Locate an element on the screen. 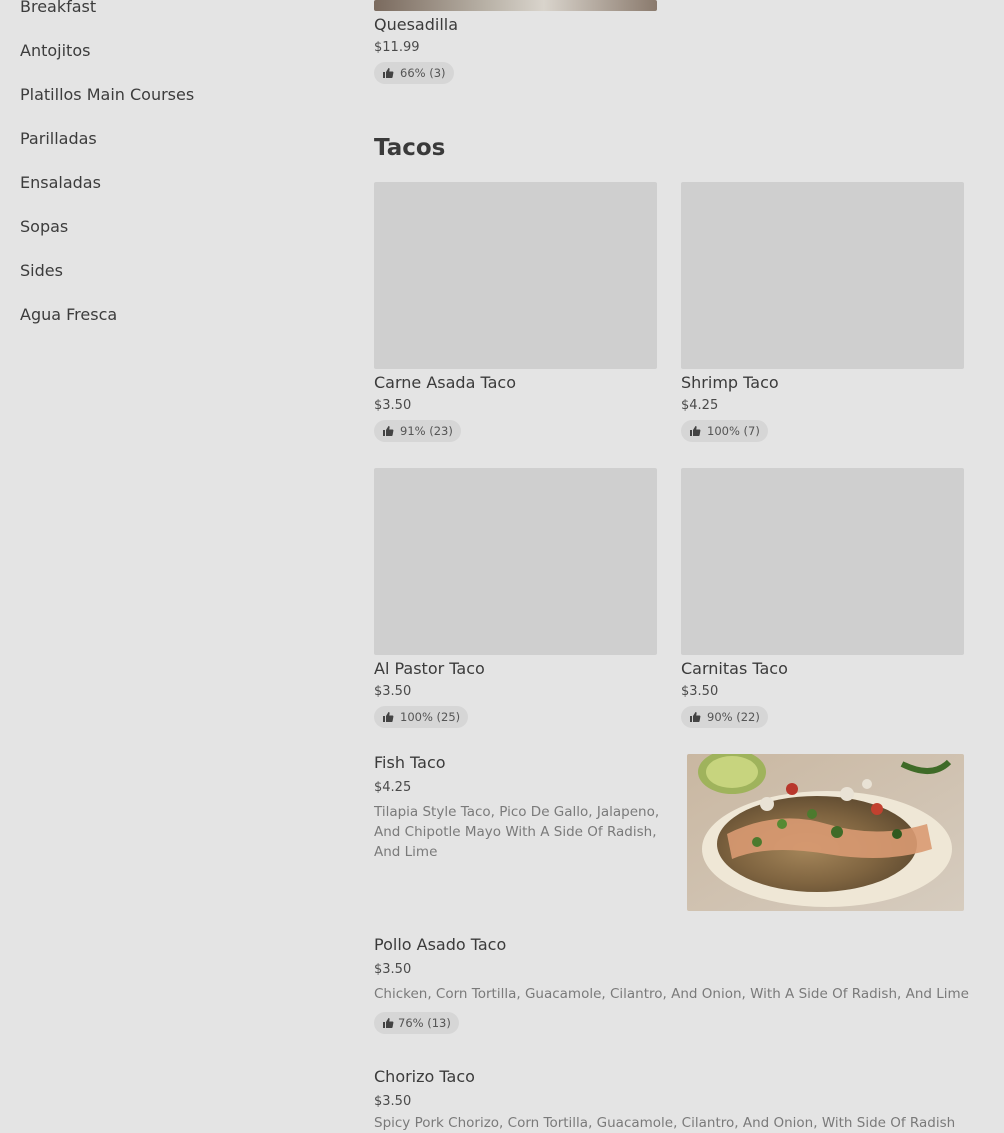 The width and height of the screenshot is (1004, 1133). al-pastor-name: Al Pastor Taco is located at coordinates (429, 668).